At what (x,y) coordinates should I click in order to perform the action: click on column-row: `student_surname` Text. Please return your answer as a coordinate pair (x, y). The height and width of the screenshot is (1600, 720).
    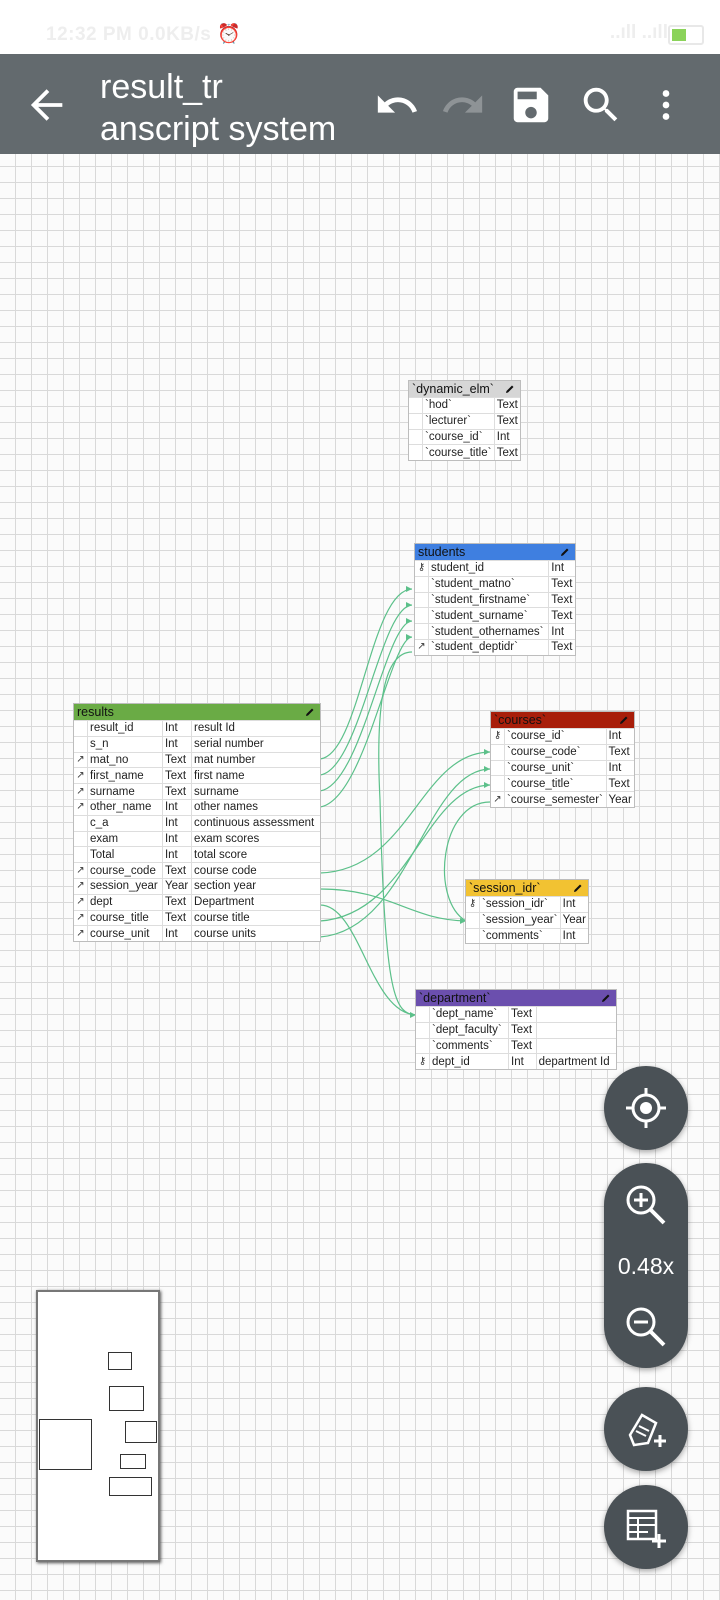
    Looking at the image, I should click on (495, 615).